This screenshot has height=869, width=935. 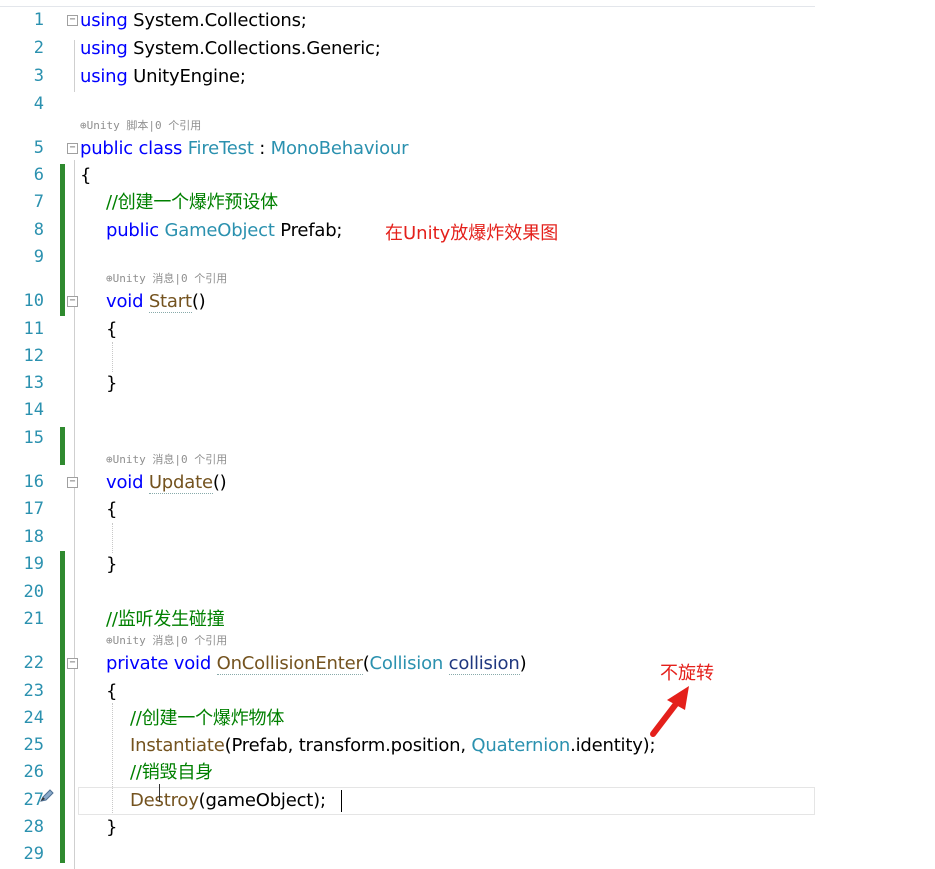 I want to click on line-number: 23, so click(x=33, y=691).